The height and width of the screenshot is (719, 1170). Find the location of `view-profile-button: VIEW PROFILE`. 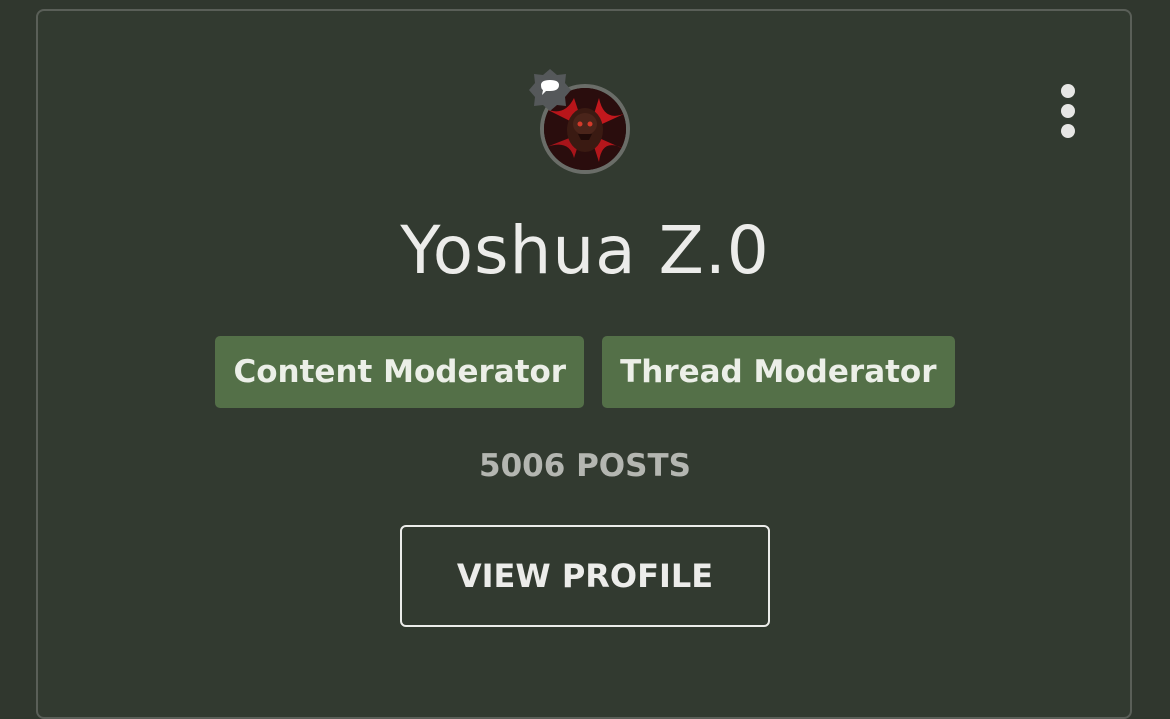

view-profile-button: VIEW PROFILE is located at coordinates (585, 576).